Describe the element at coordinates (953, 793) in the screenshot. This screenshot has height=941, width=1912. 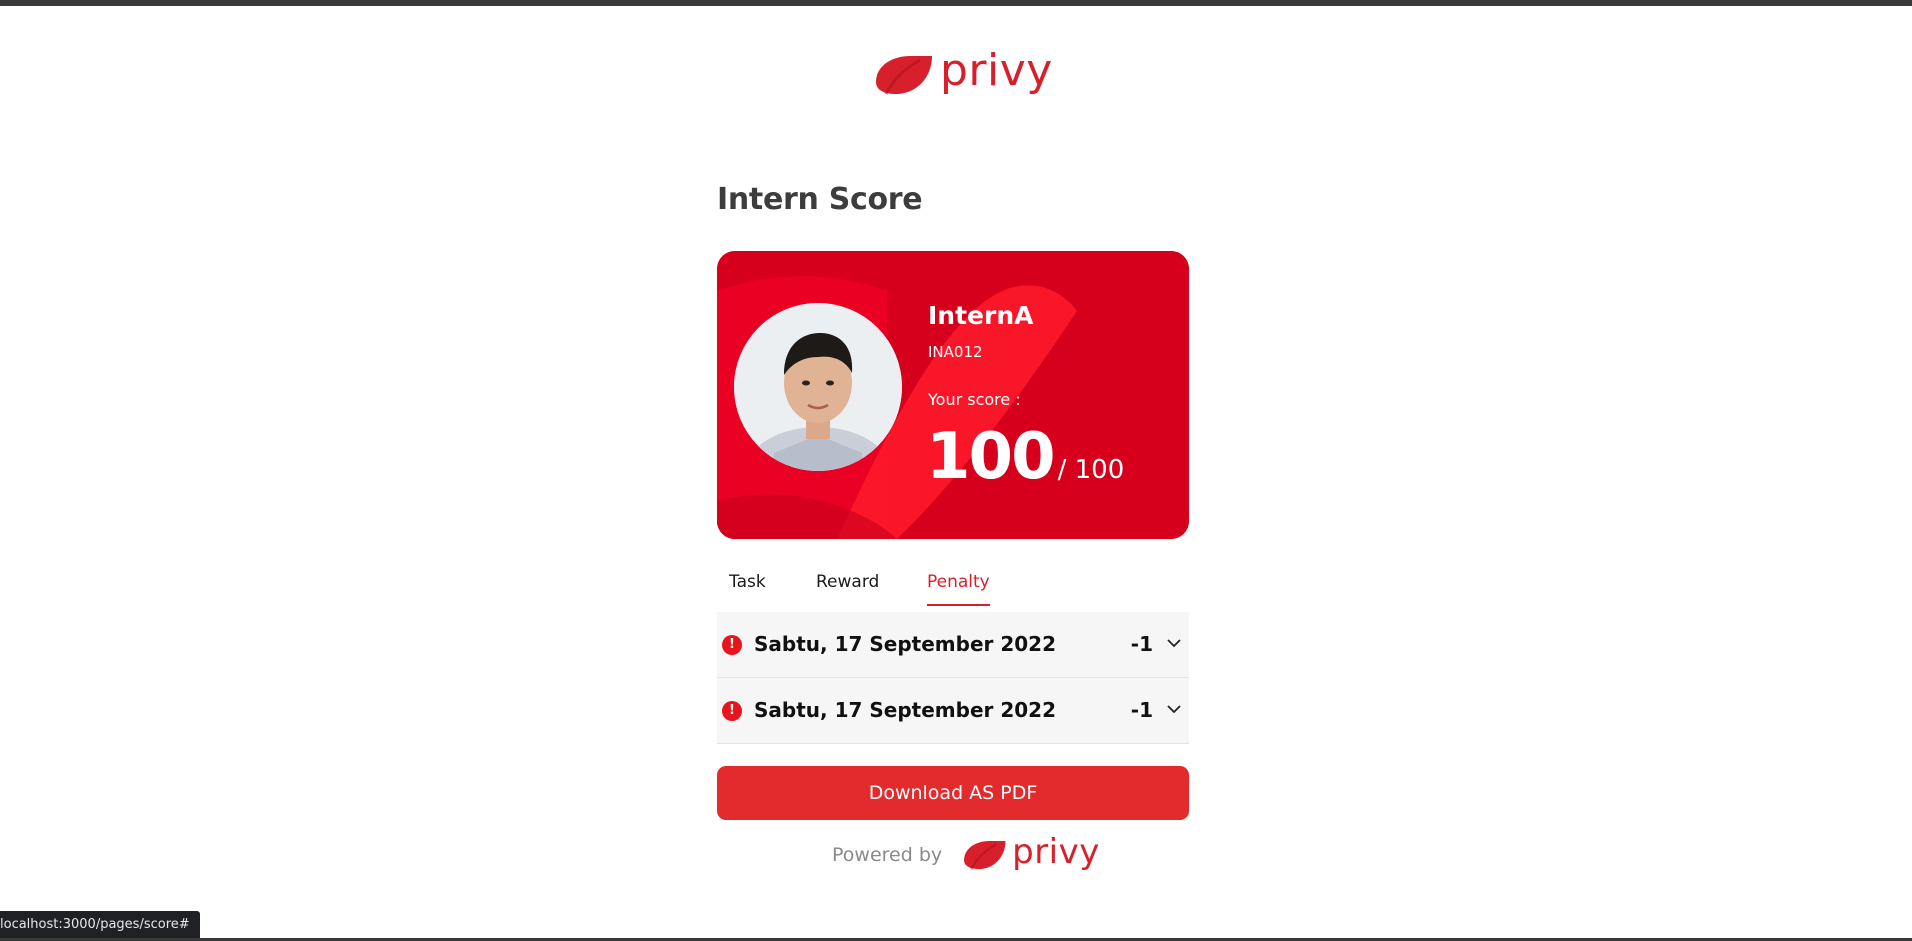
I see `download-pdf-button: Download AS PDF` at that location.